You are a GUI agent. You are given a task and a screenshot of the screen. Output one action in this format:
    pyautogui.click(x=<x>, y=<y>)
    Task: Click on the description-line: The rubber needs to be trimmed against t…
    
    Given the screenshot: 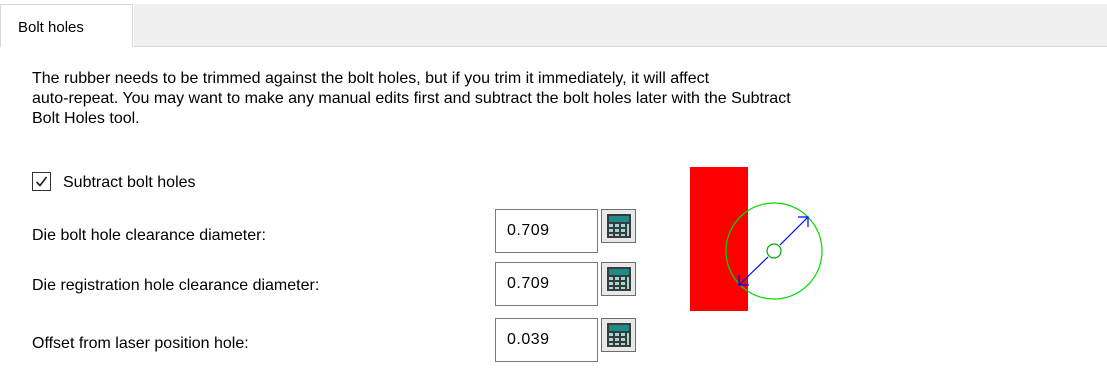 What is the action you would take?
    pyautogui.click(x=371, y=78)
    